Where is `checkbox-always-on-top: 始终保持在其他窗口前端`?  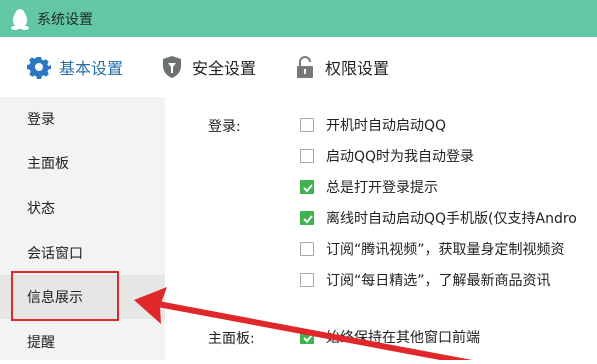
checkbox-always-on-top: 始终保持在其他窗口前端 is located at coordinates (390, 337).